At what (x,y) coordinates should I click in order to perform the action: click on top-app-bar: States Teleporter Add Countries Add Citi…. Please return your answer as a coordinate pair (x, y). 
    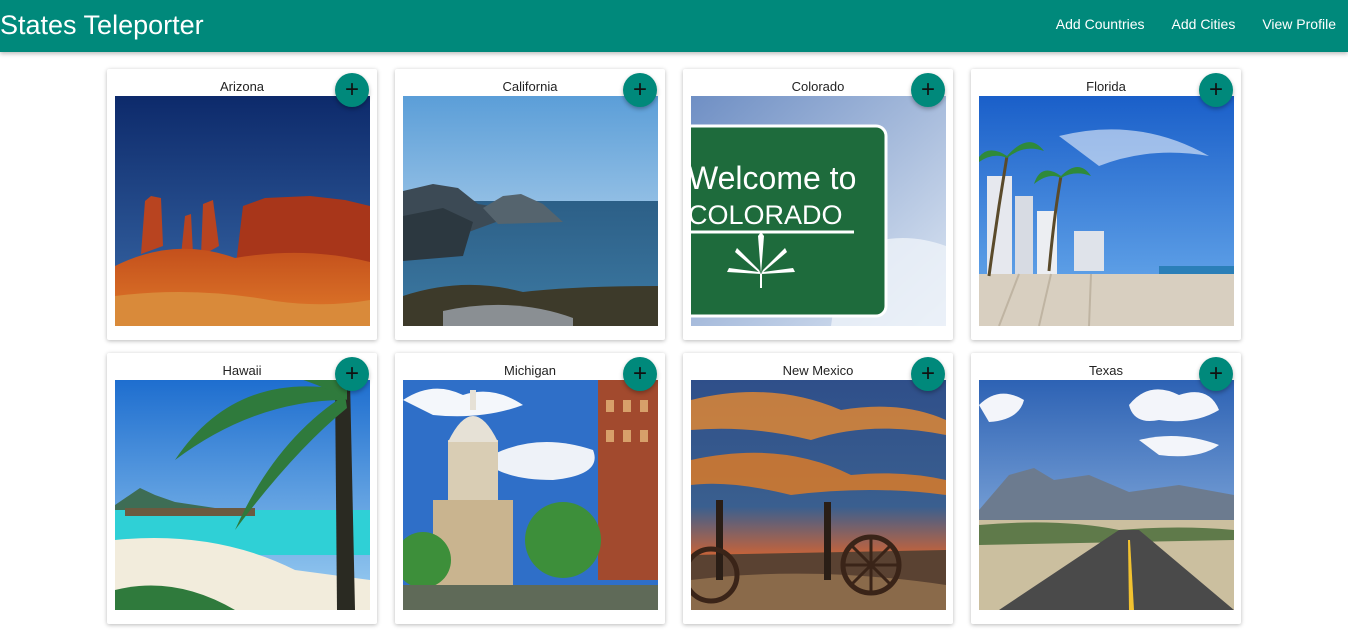
    Looking at the image, I should click on (674, 26).